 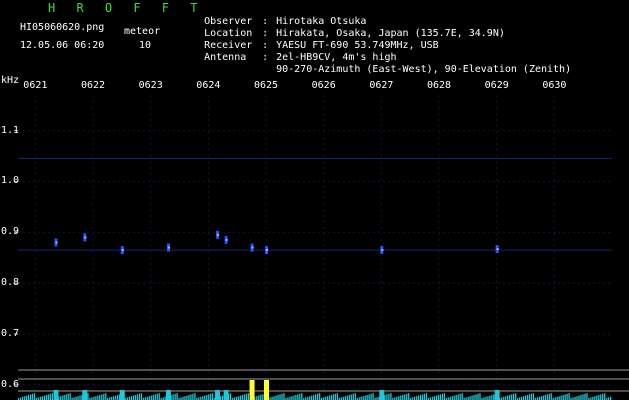 I want to click on y-tick-label: 0.8, so click(x=10, y=283).